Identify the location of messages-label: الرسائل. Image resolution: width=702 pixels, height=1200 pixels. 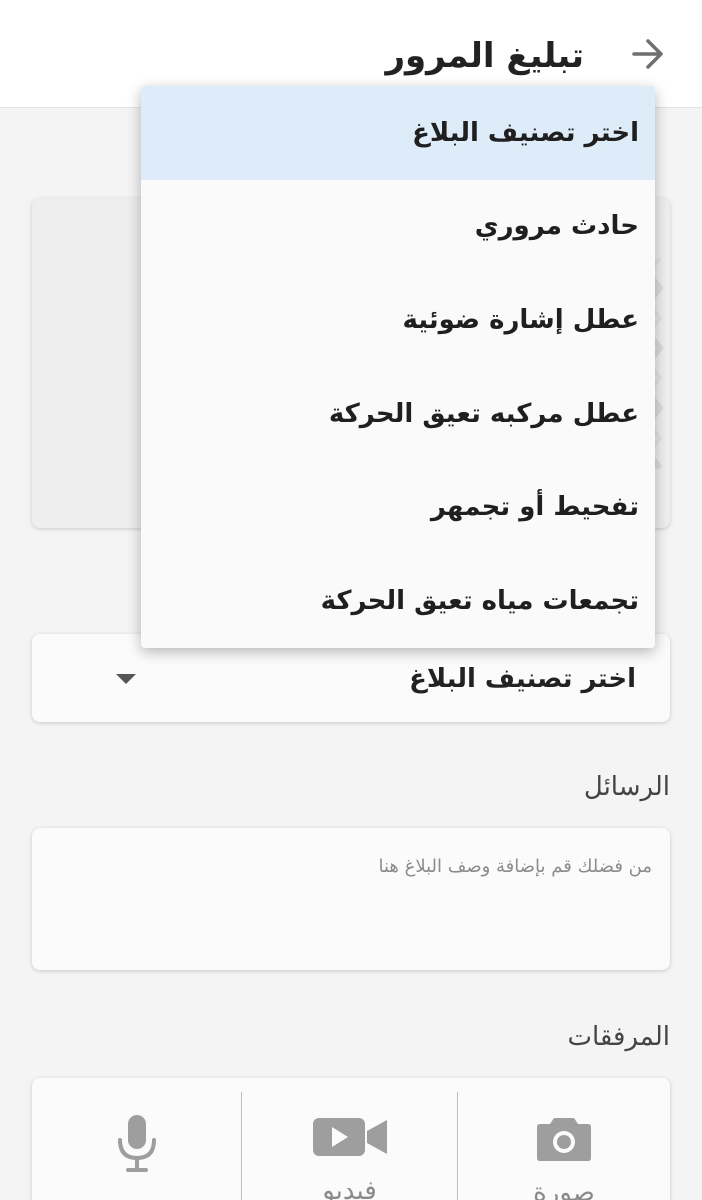
(626, 787).